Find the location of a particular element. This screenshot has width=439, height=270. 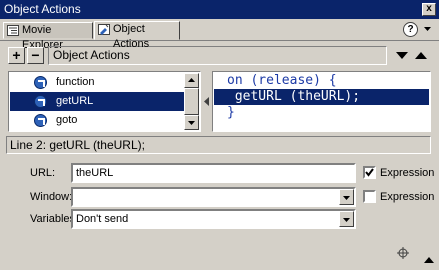

tab-label: Object Actions is located at coordinates (131, 36).